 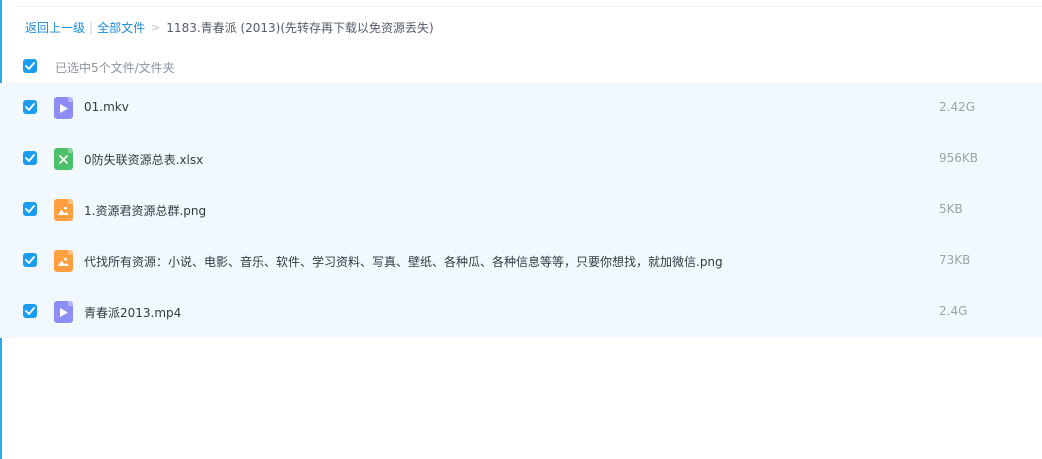 I want to click on file-name: 0防失联资源总表.xlsx, so click(x=143, y=159).